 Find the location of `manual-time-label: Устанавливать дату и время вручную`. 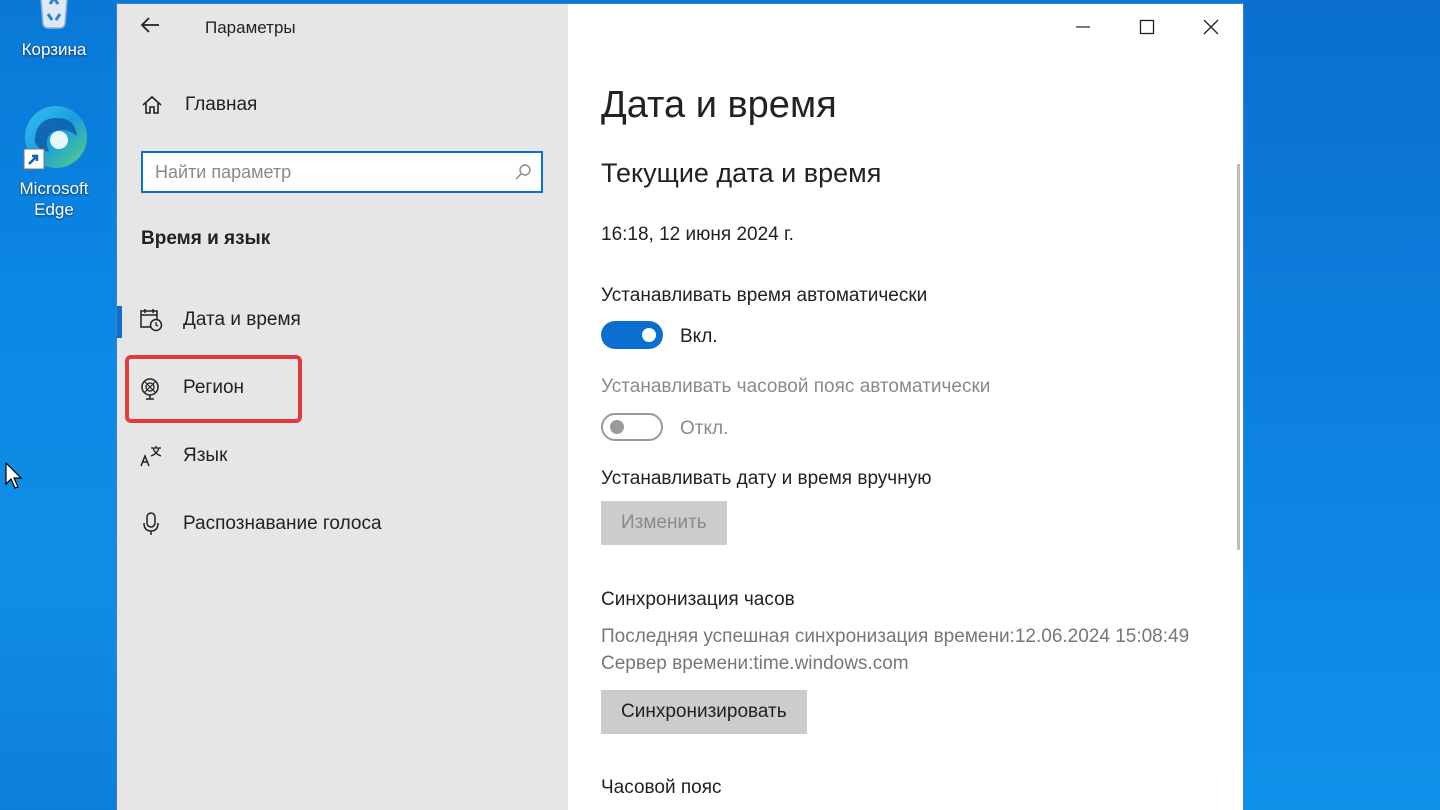

manual-time-label: Устанавливать дату и время вручную is located at coordinates (766, 478).